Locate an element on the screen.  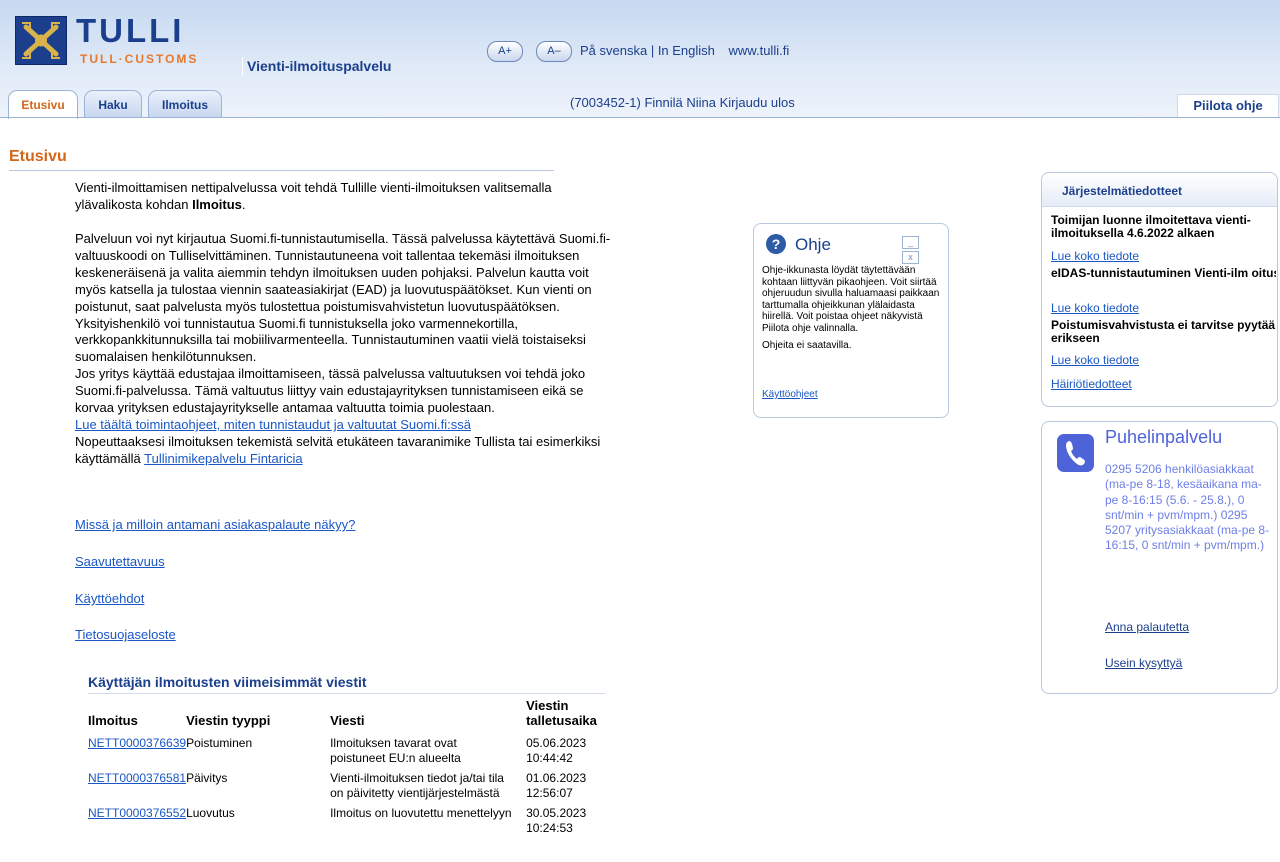
tab-ilmoitus: Ilmoitus is located at coordinates (185, 104).